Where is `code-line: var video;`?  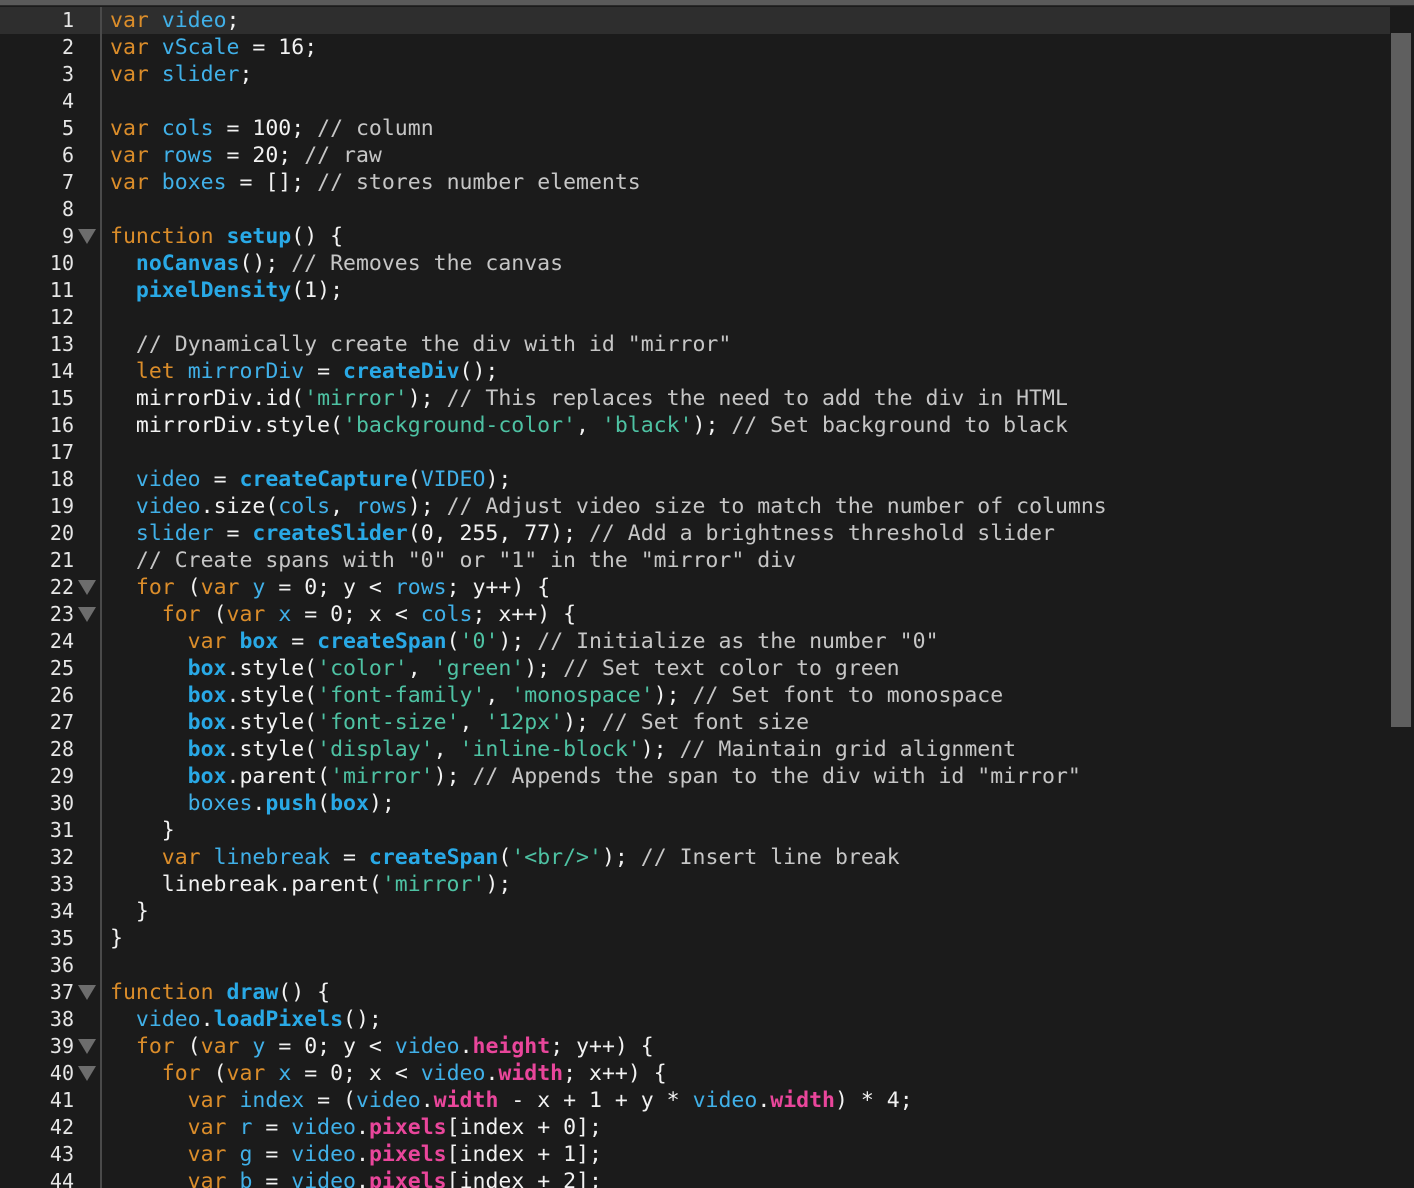
code-line: var video; is located at coordinates (750, 20).